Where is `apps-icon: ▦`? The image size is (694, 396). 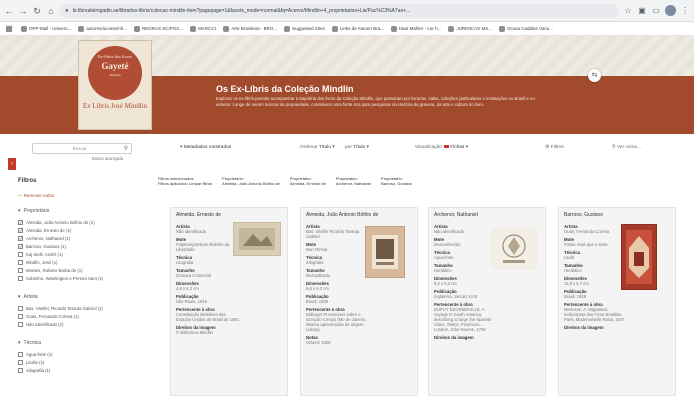
apps-icon: ▦ is located at coordinates (9, 29).